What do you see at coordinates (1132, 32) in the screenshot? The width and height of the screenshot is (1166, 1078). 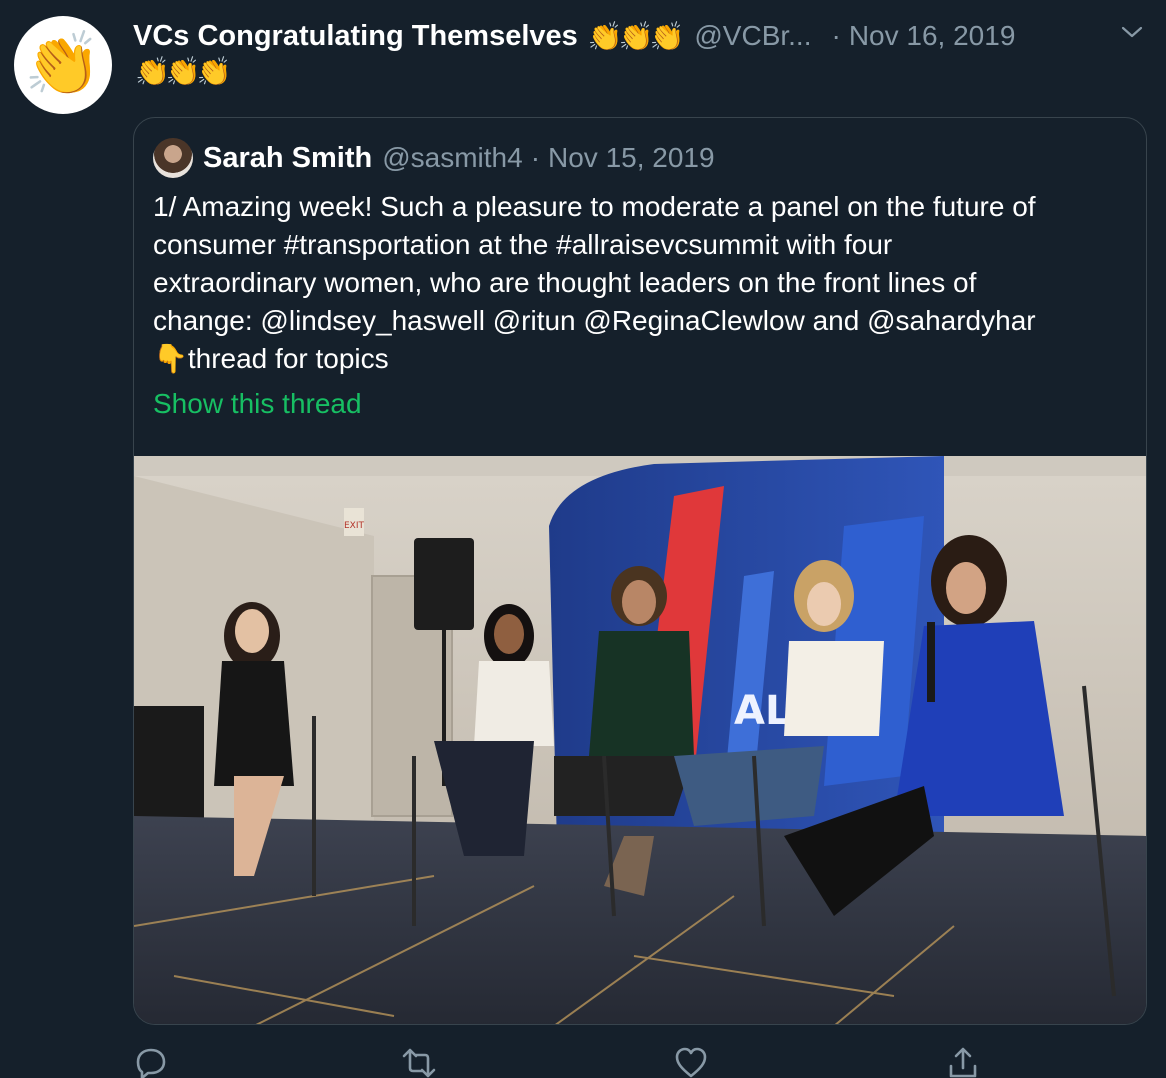 I see `chevron-down-icon` at bounding box center [1132, 32].